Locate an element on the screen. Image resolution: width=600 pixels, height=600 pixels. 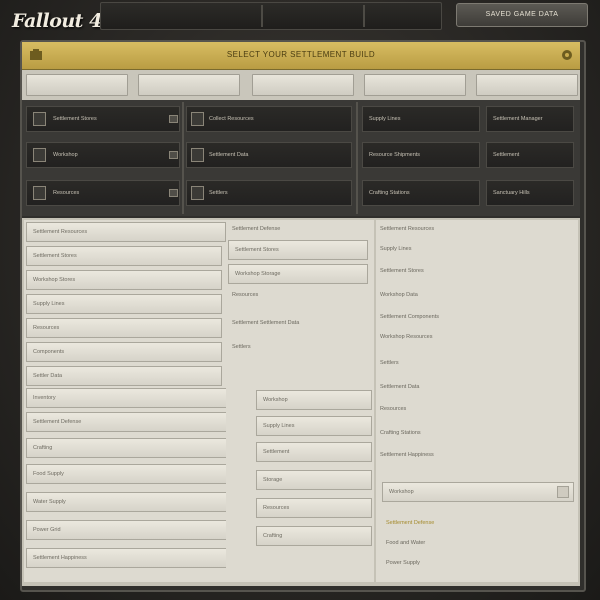
list-item: Power Grid is located at coordinates (139, 530).